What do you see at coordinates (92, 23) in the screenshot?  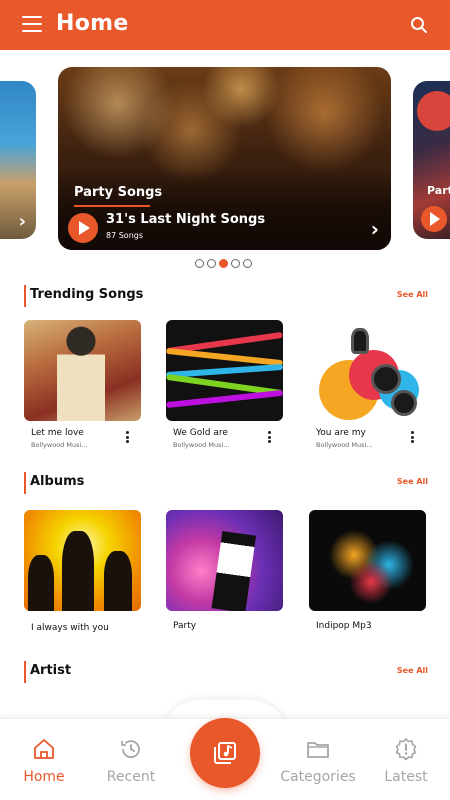 I see `page-title: Home` at bounding box center [92, 23].